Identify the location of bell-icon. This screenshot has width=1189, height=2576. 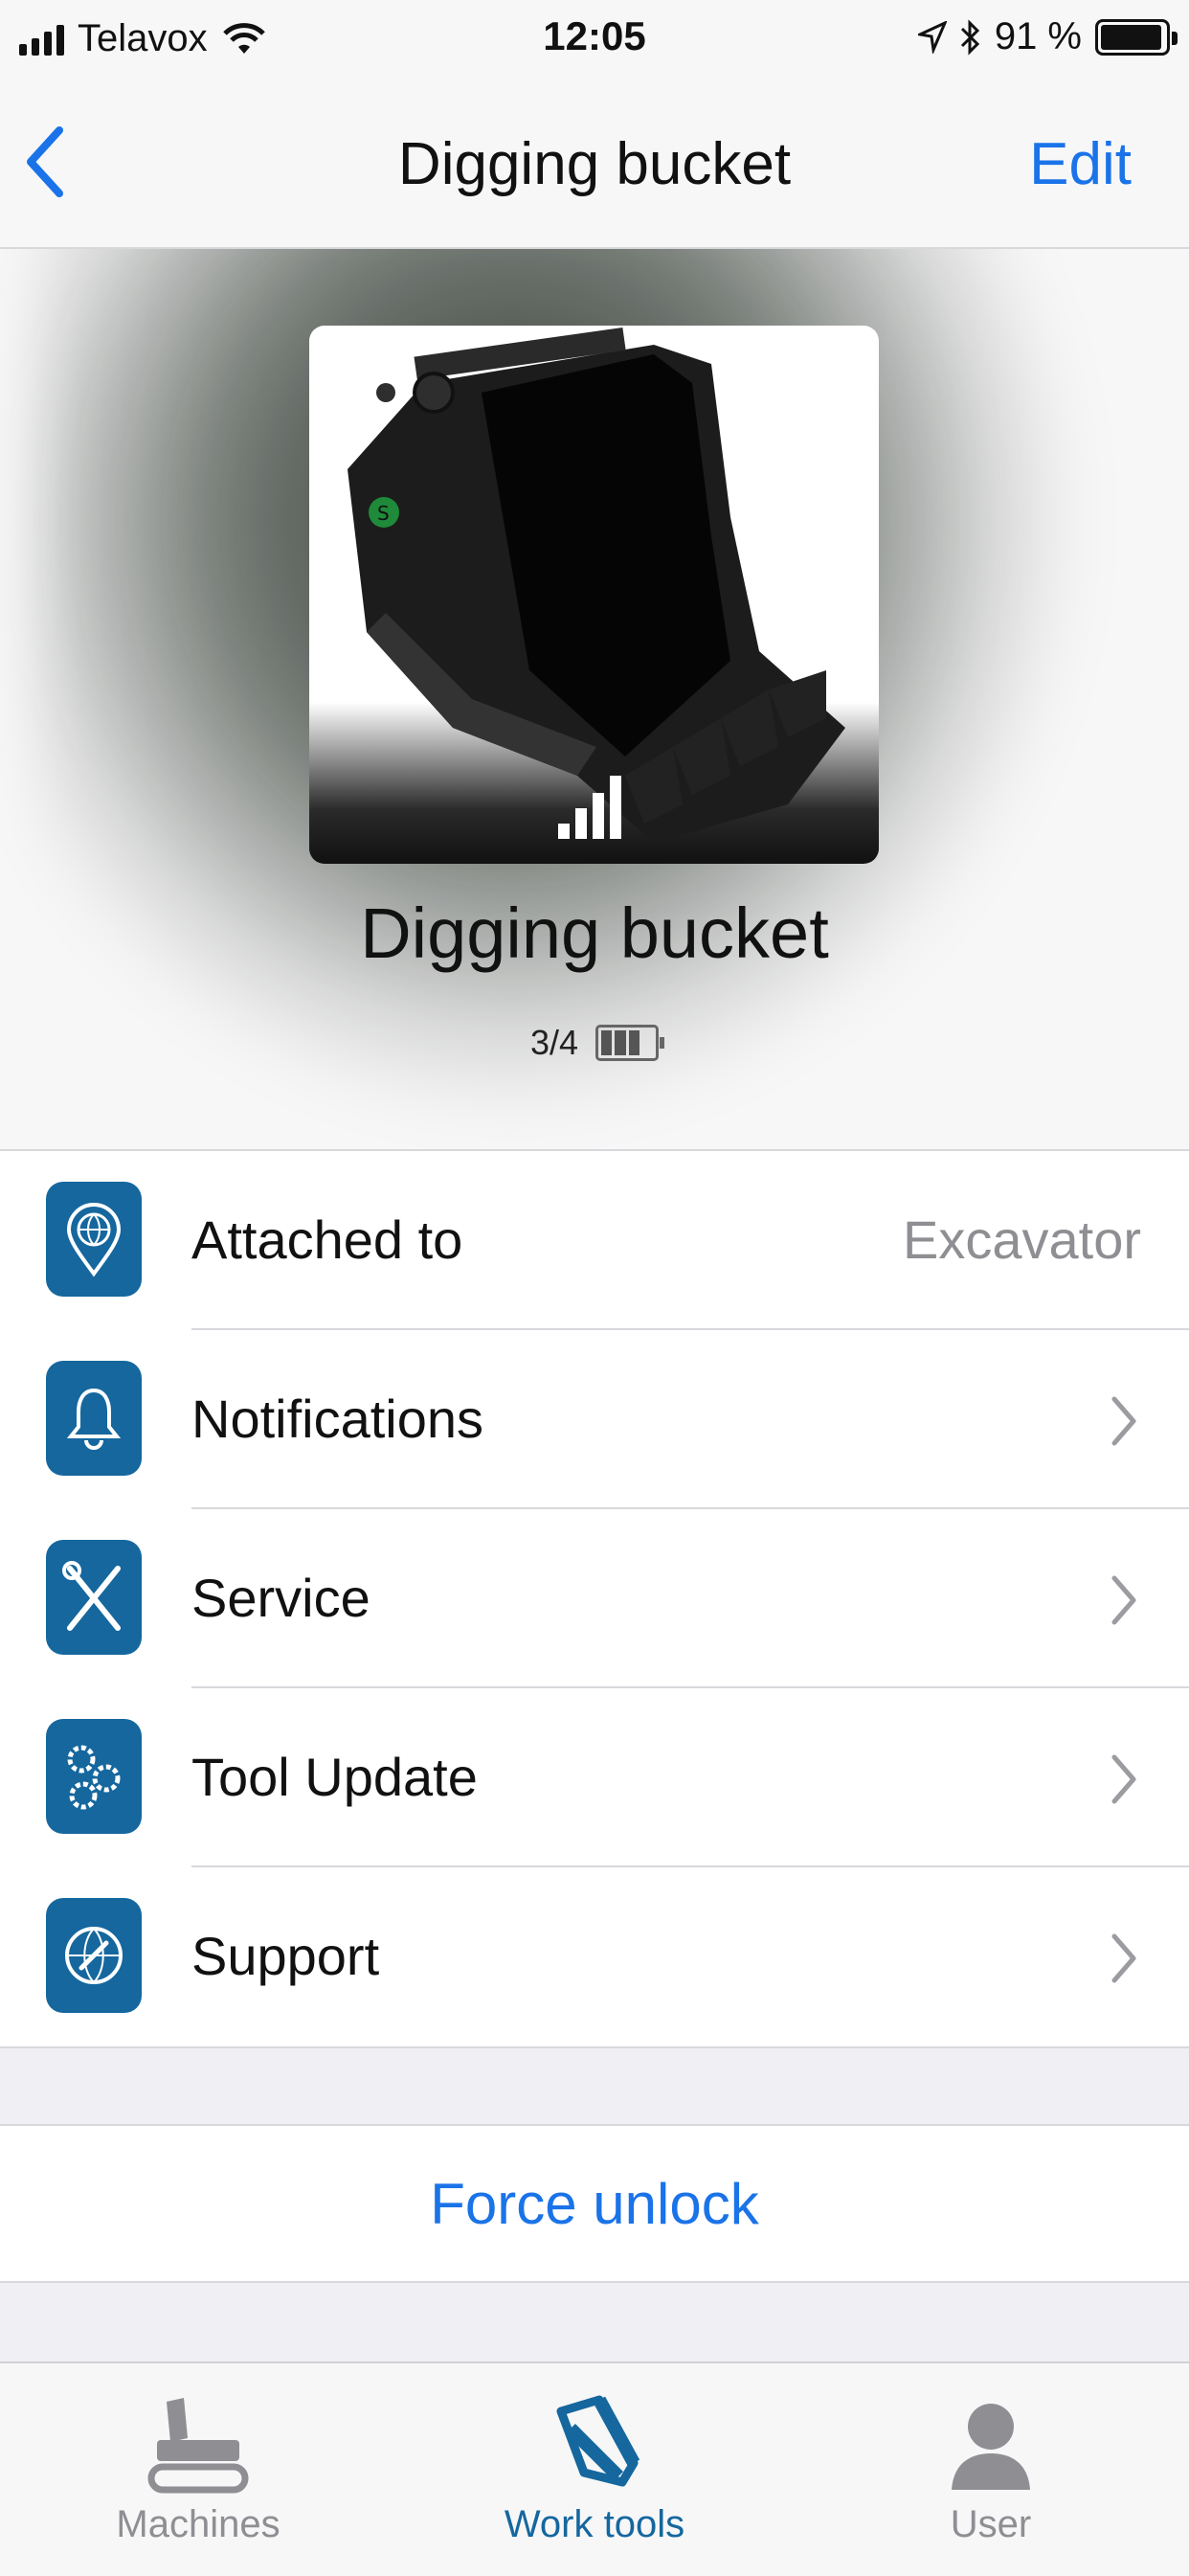
(94, 1418).